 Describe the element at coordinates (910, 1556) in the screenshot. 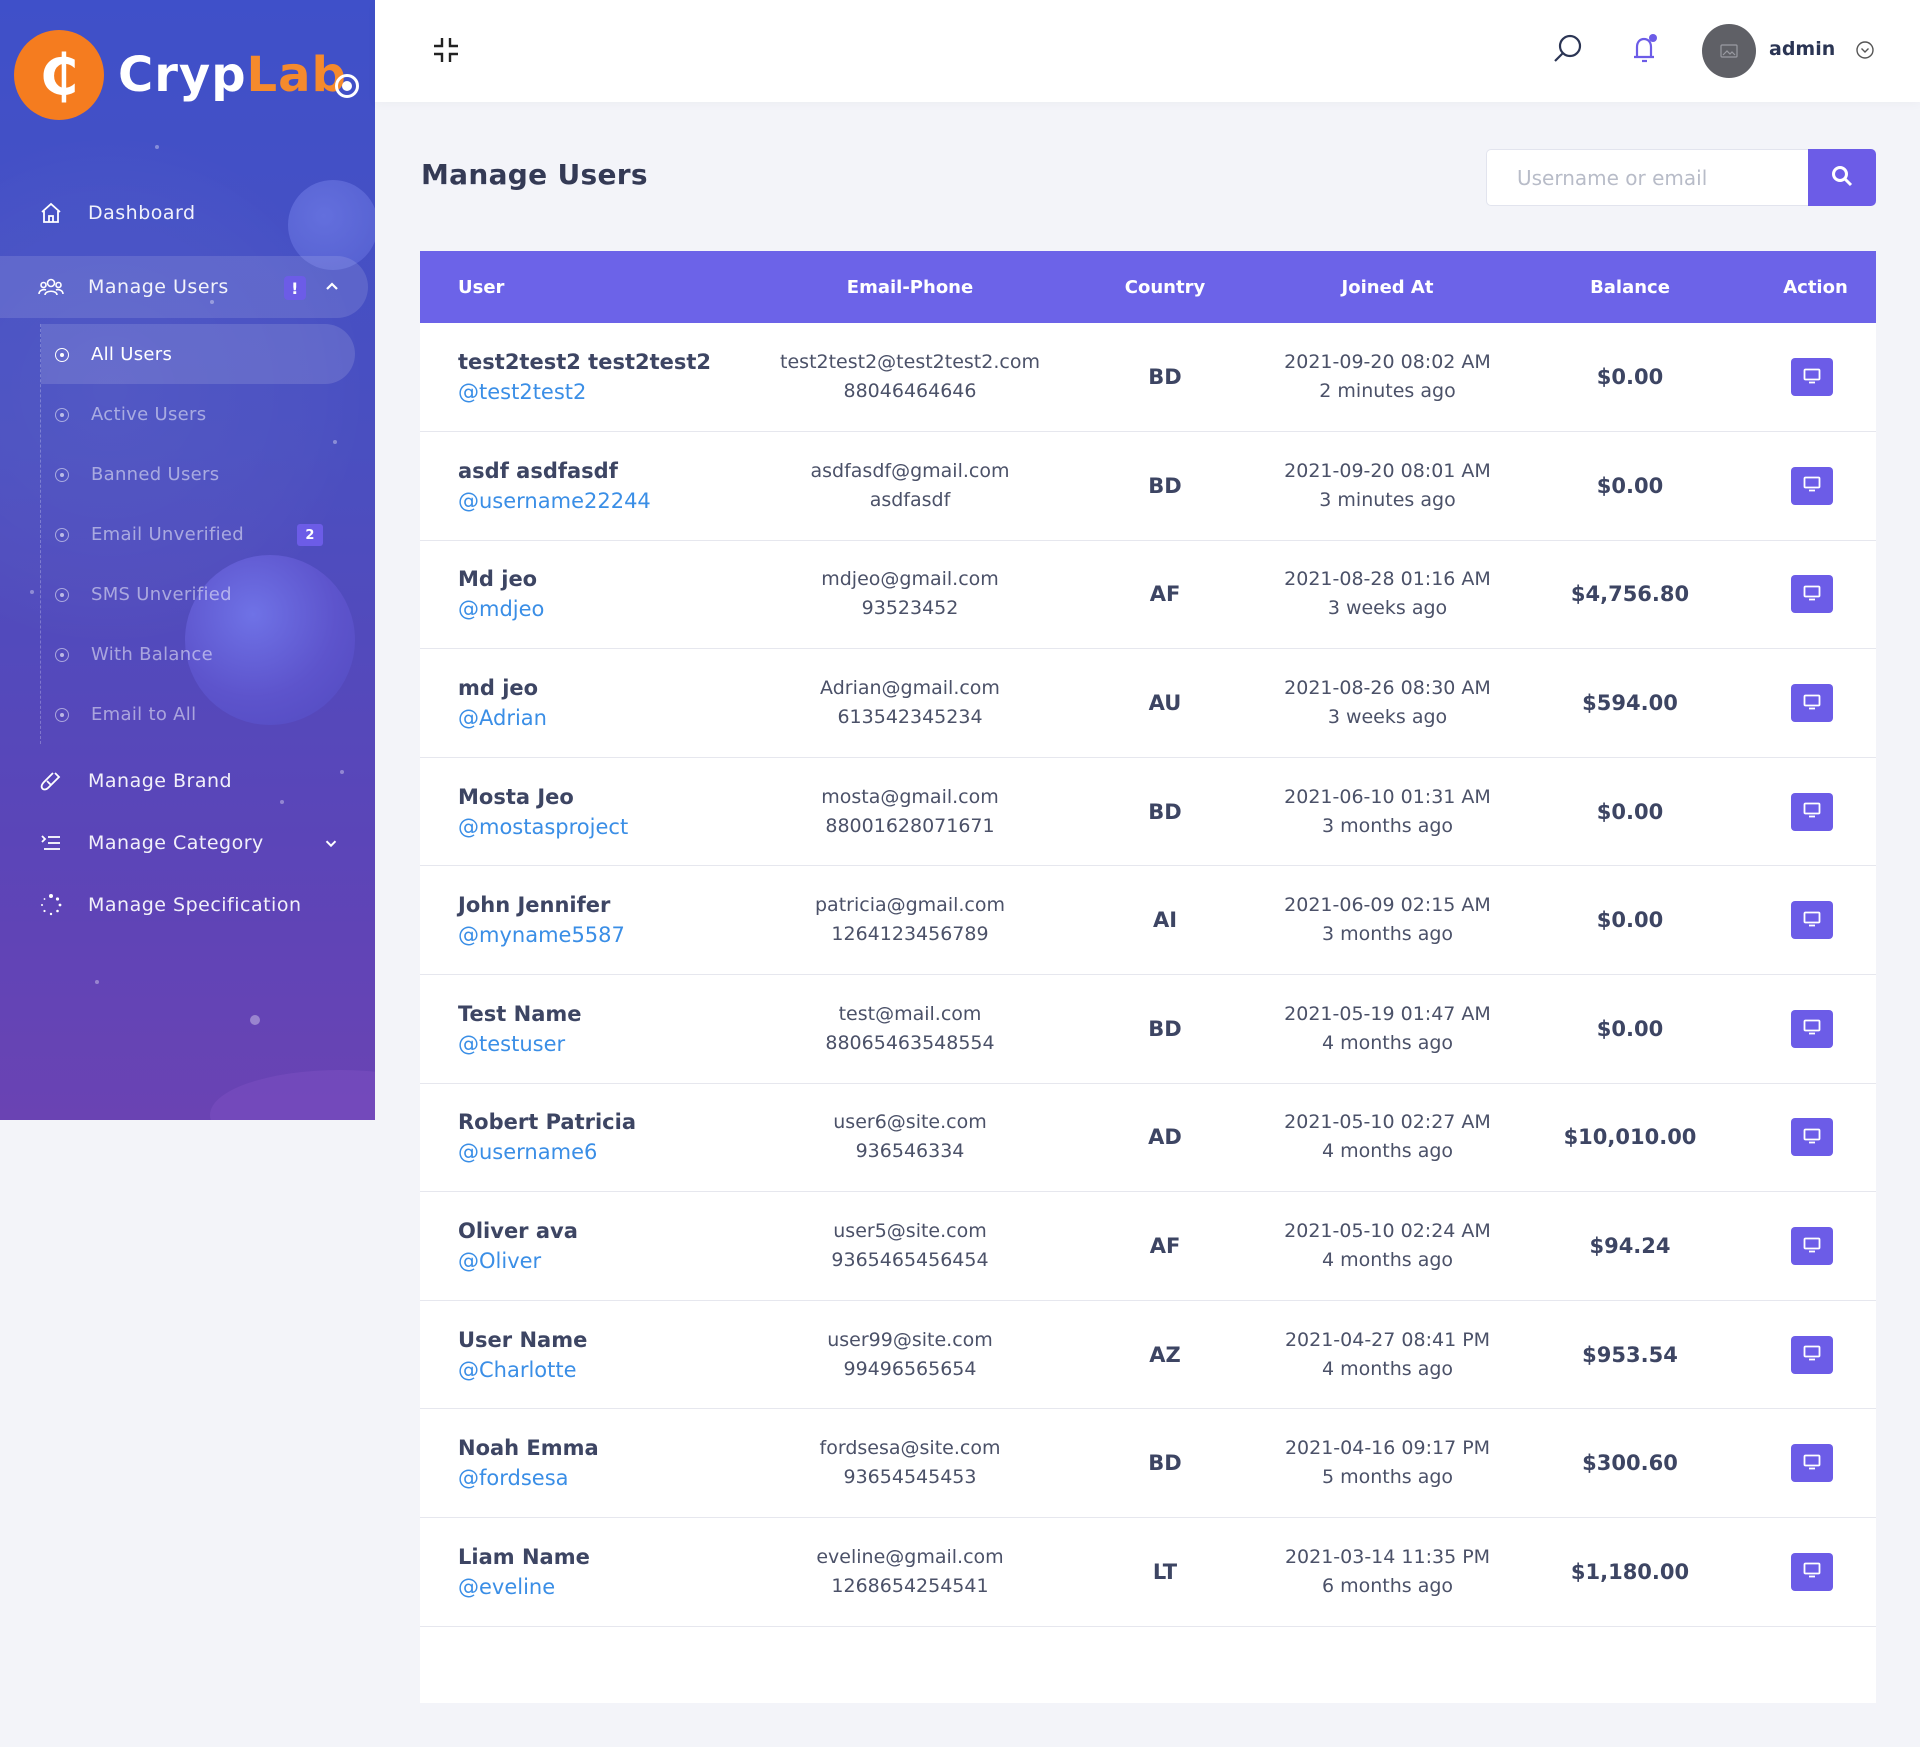

I see `user-email: eveline@gmail.com` at that location.